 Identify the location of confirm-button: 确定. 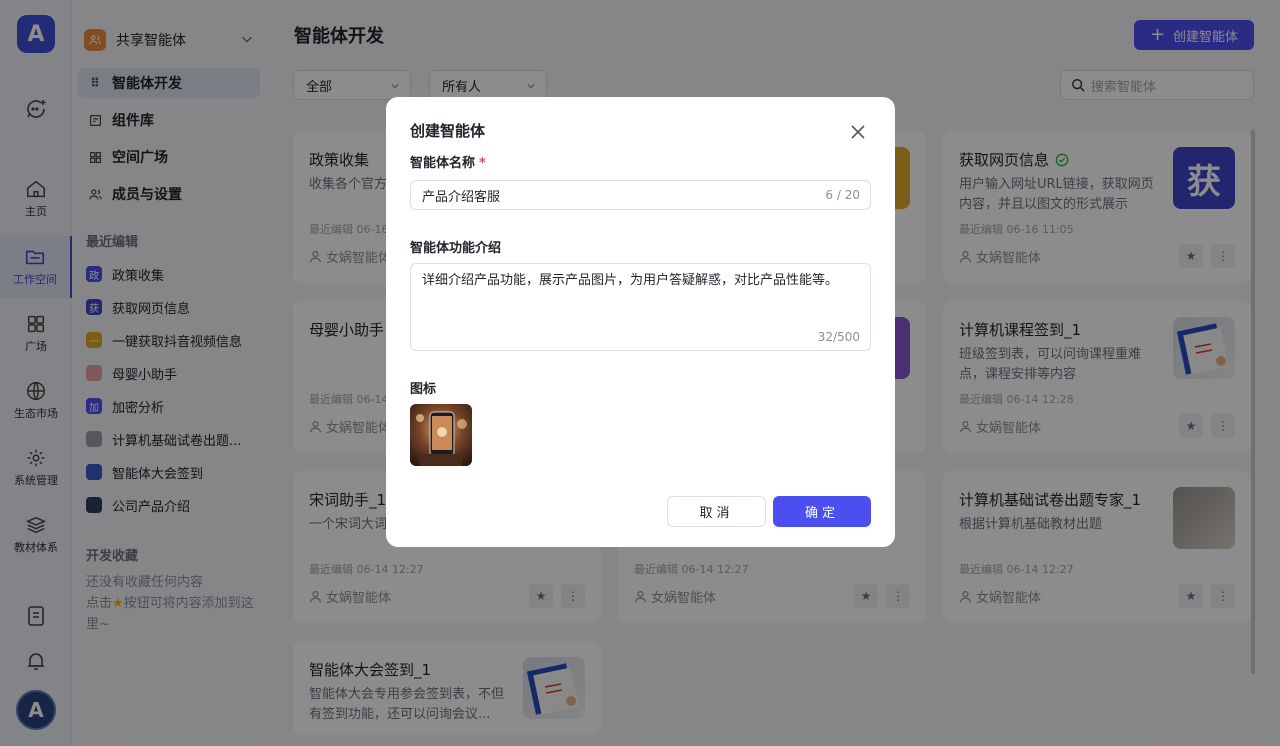
(822, 511).